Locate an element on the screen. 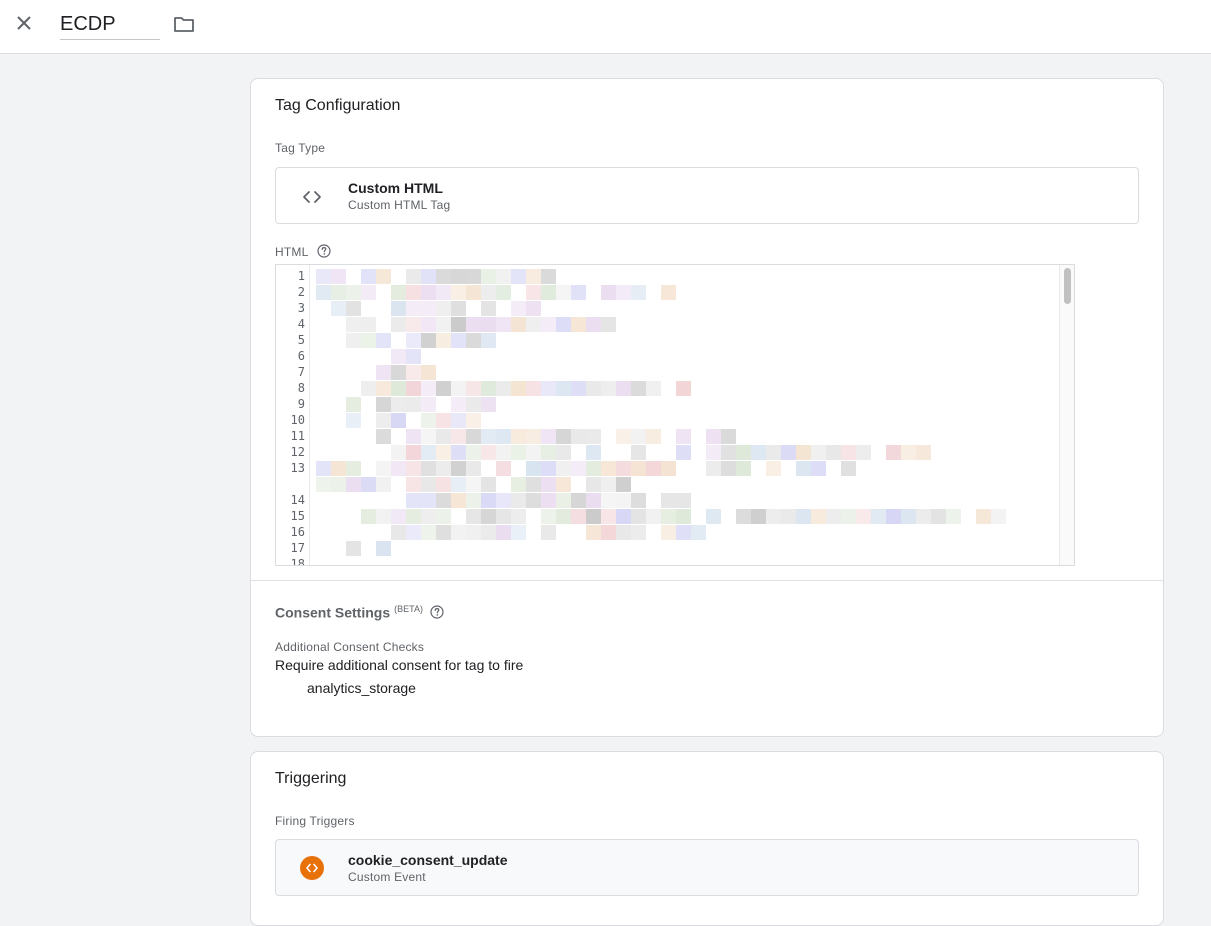 The height and width of the screenshot is (926, 1211). tag-type-selector: Custom HTML Custom HTML Tag is located at coordinates (707, 195).